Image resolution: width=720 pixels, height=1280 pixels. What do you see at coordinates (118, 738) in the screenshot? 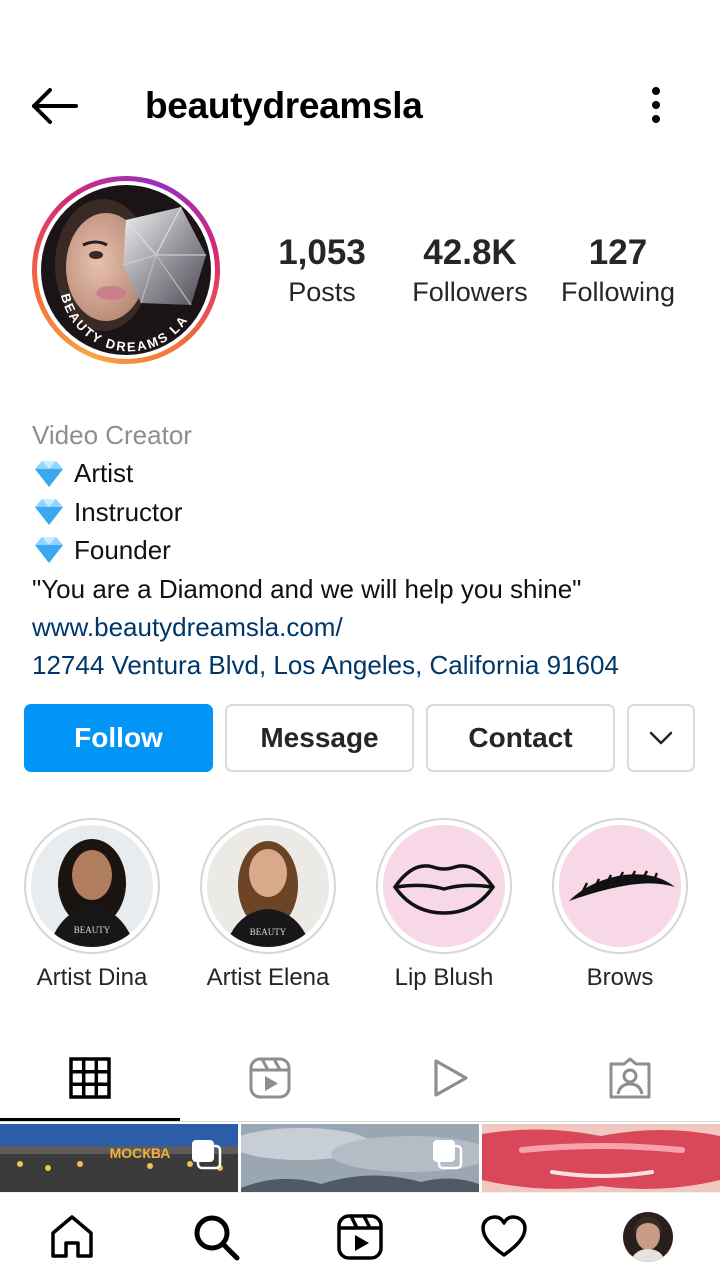
I see `follow-button: Follow` at bounding box center [118, 738].